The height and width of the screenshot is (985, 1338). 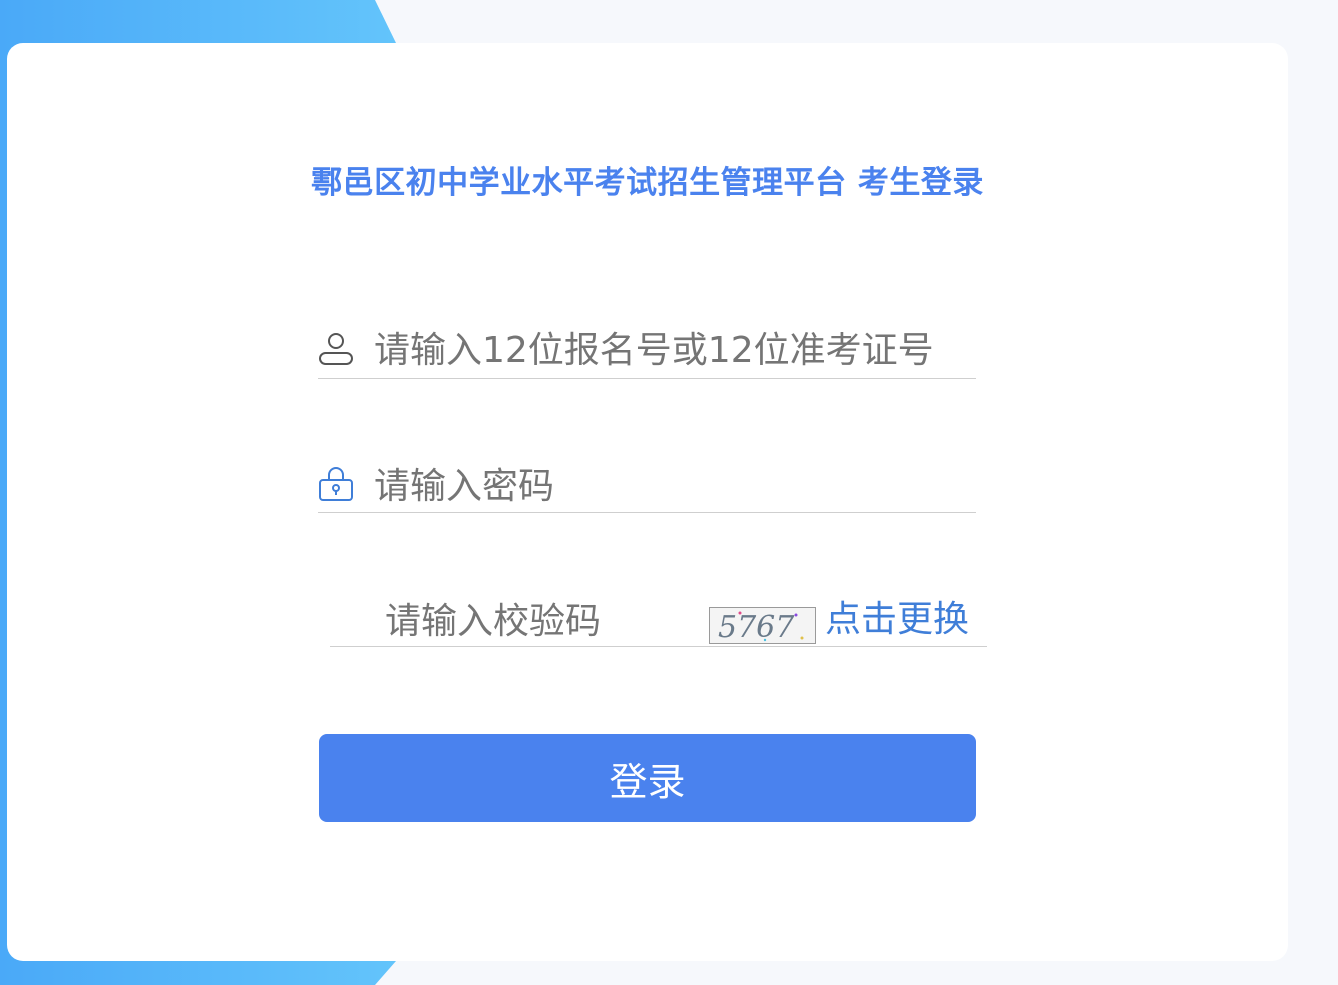 What do you see at coordinates (647, 183) in the screenshot?
I see `page-title: 鄠邑区初中学业水平考试招生管理平台 考生登录` at bounding box center [647, 183].